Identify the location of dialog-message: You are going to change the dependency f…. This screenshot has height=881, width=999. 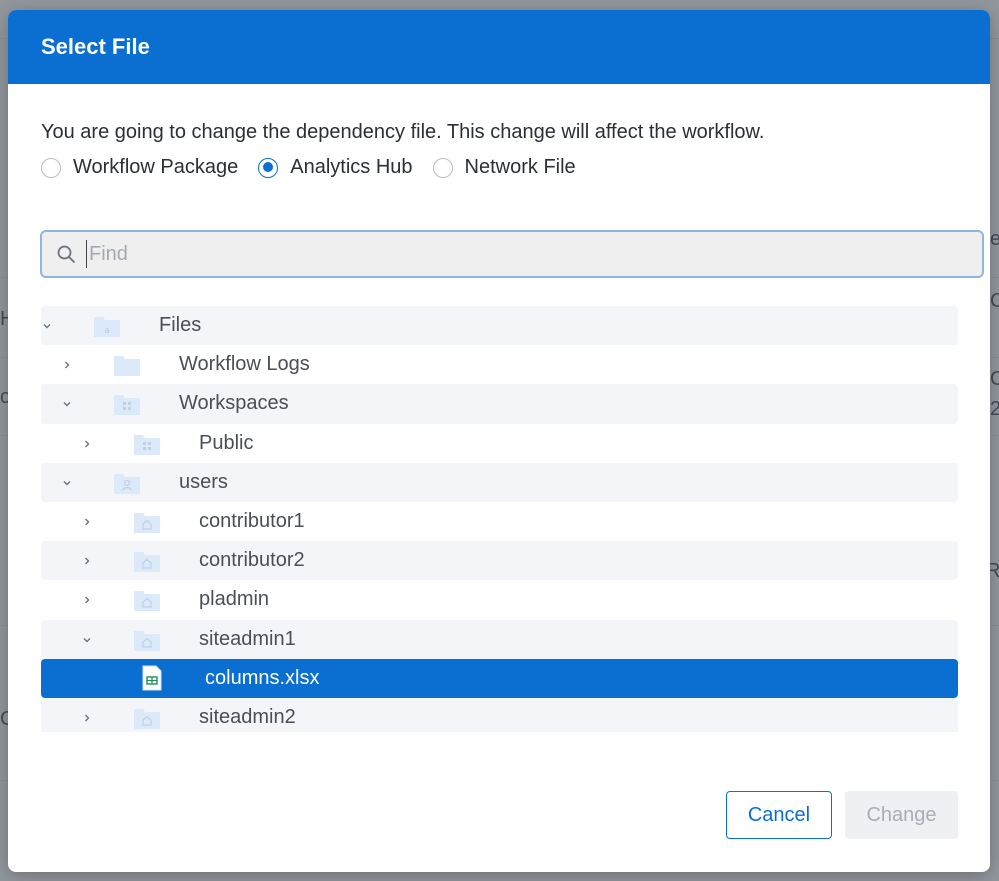
(403, 132).